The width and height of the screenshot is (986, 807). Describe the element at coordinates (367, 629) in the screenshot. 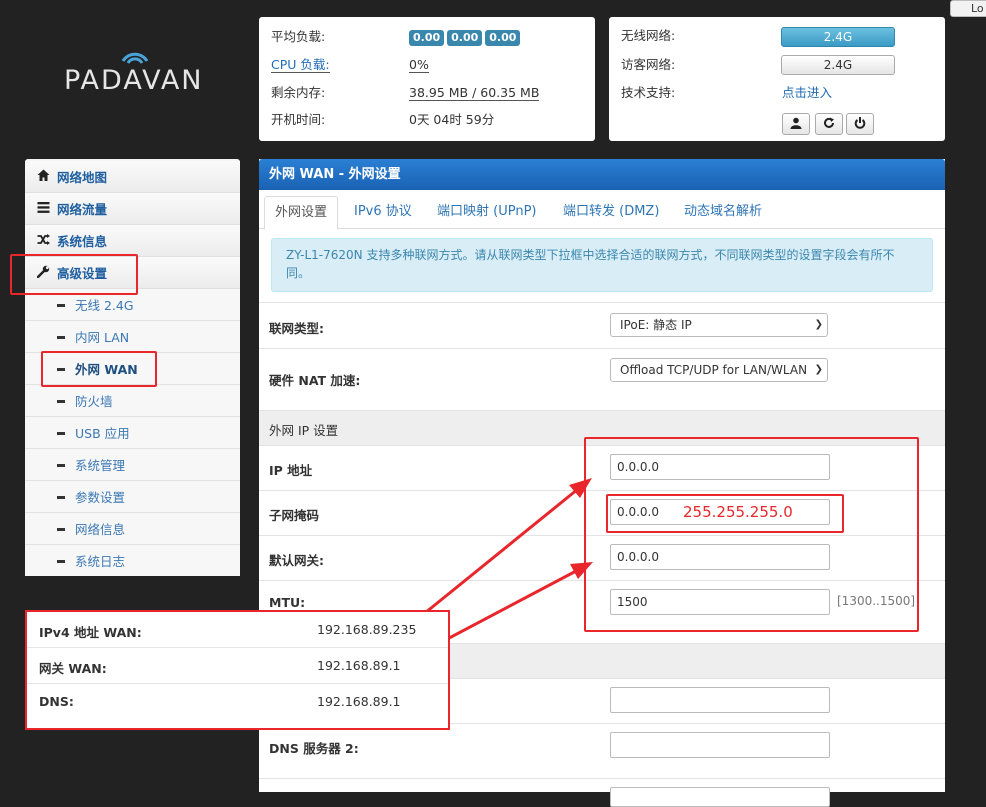

I see `popup-value: 192.168.89.235` at that location.